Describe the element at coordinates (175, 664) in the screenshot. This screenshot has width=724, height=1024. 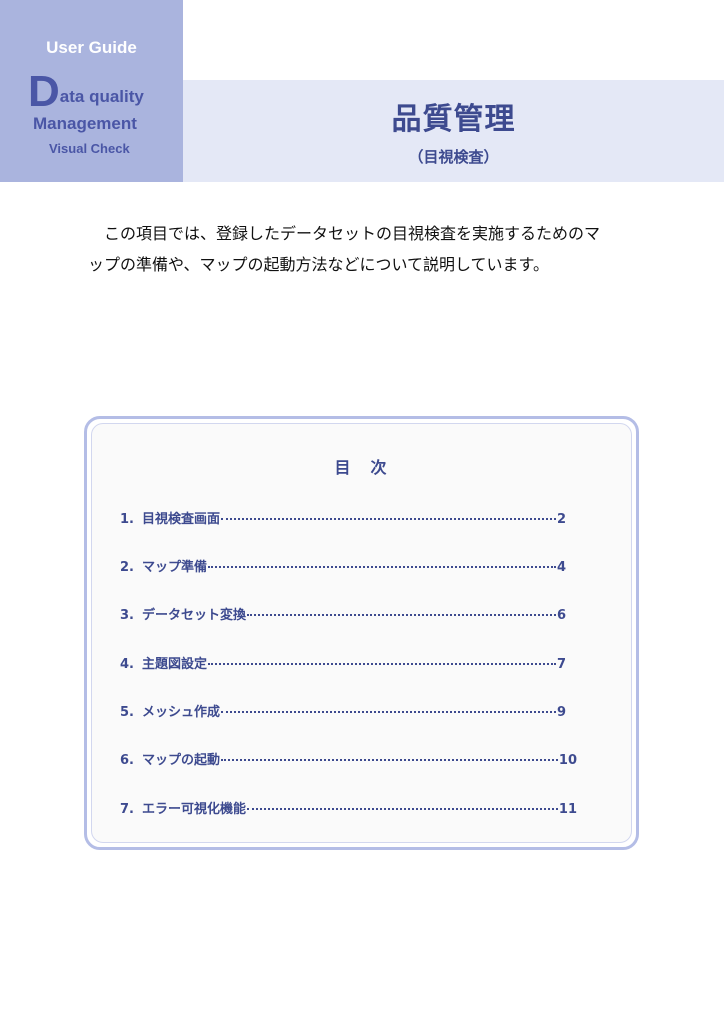
I see `toc-item-label: 主題図設定` at that location.